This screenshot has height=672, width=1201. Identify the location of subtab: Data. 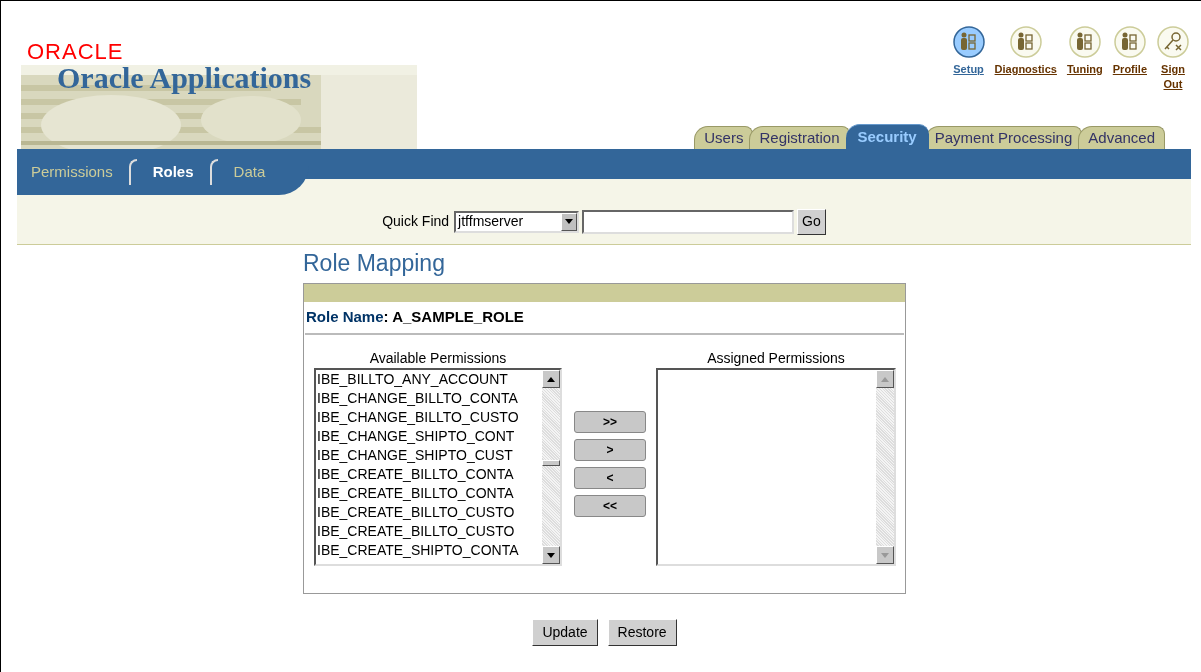
(249, 172).